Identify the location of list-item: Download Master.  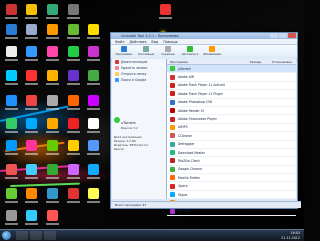
(231, 153).